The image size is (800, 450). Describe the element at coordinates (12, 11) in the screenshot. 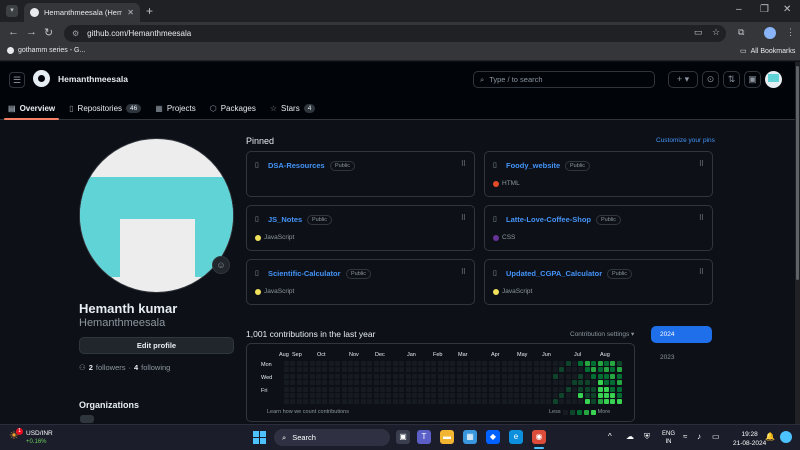

I see `tab-search-icon: ▾` at that location.